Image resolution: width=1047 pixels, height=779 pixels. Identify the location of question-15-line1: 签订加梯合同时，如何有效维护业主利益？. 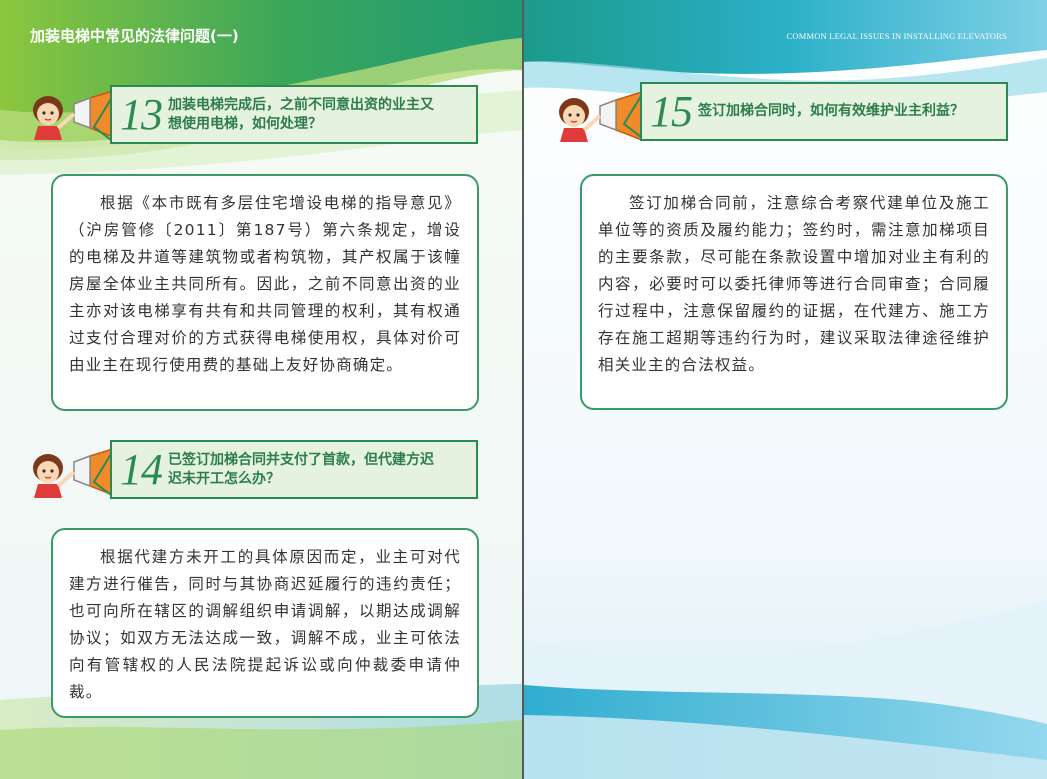
(831, 111).